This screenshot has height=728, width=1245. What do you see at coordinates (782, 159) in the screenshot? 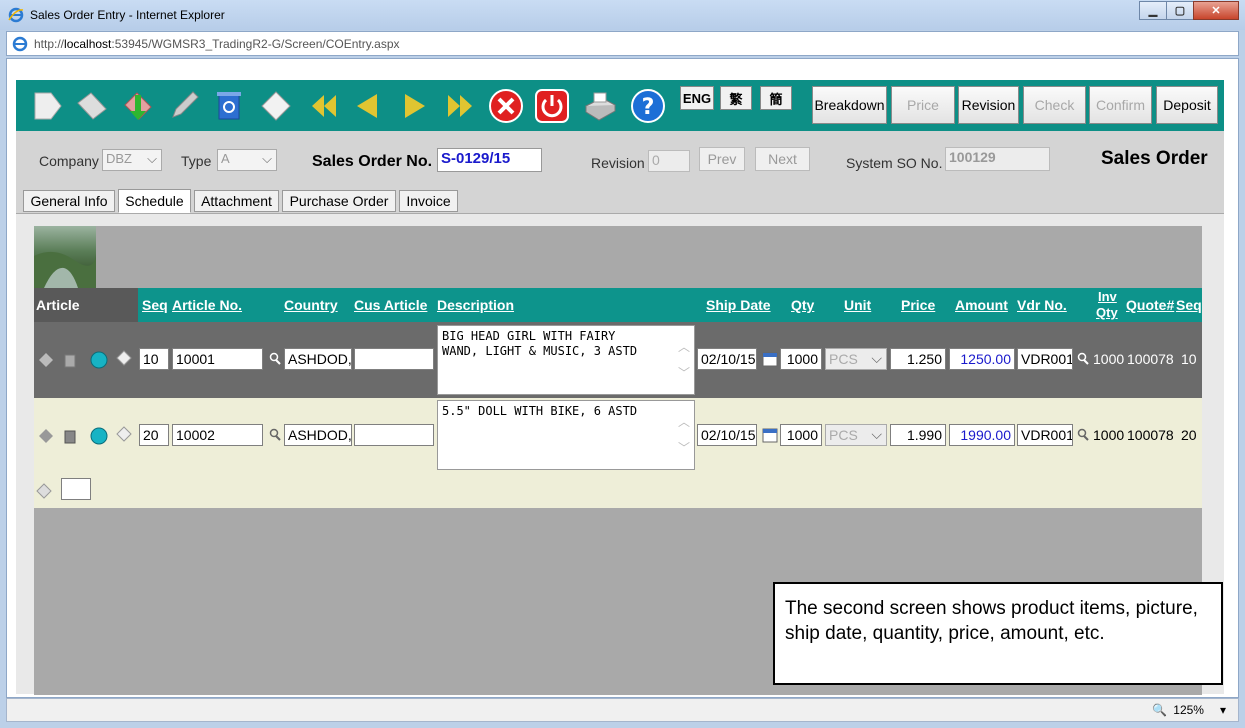
I see `next-button: Next` at bounding box center [782, 159].